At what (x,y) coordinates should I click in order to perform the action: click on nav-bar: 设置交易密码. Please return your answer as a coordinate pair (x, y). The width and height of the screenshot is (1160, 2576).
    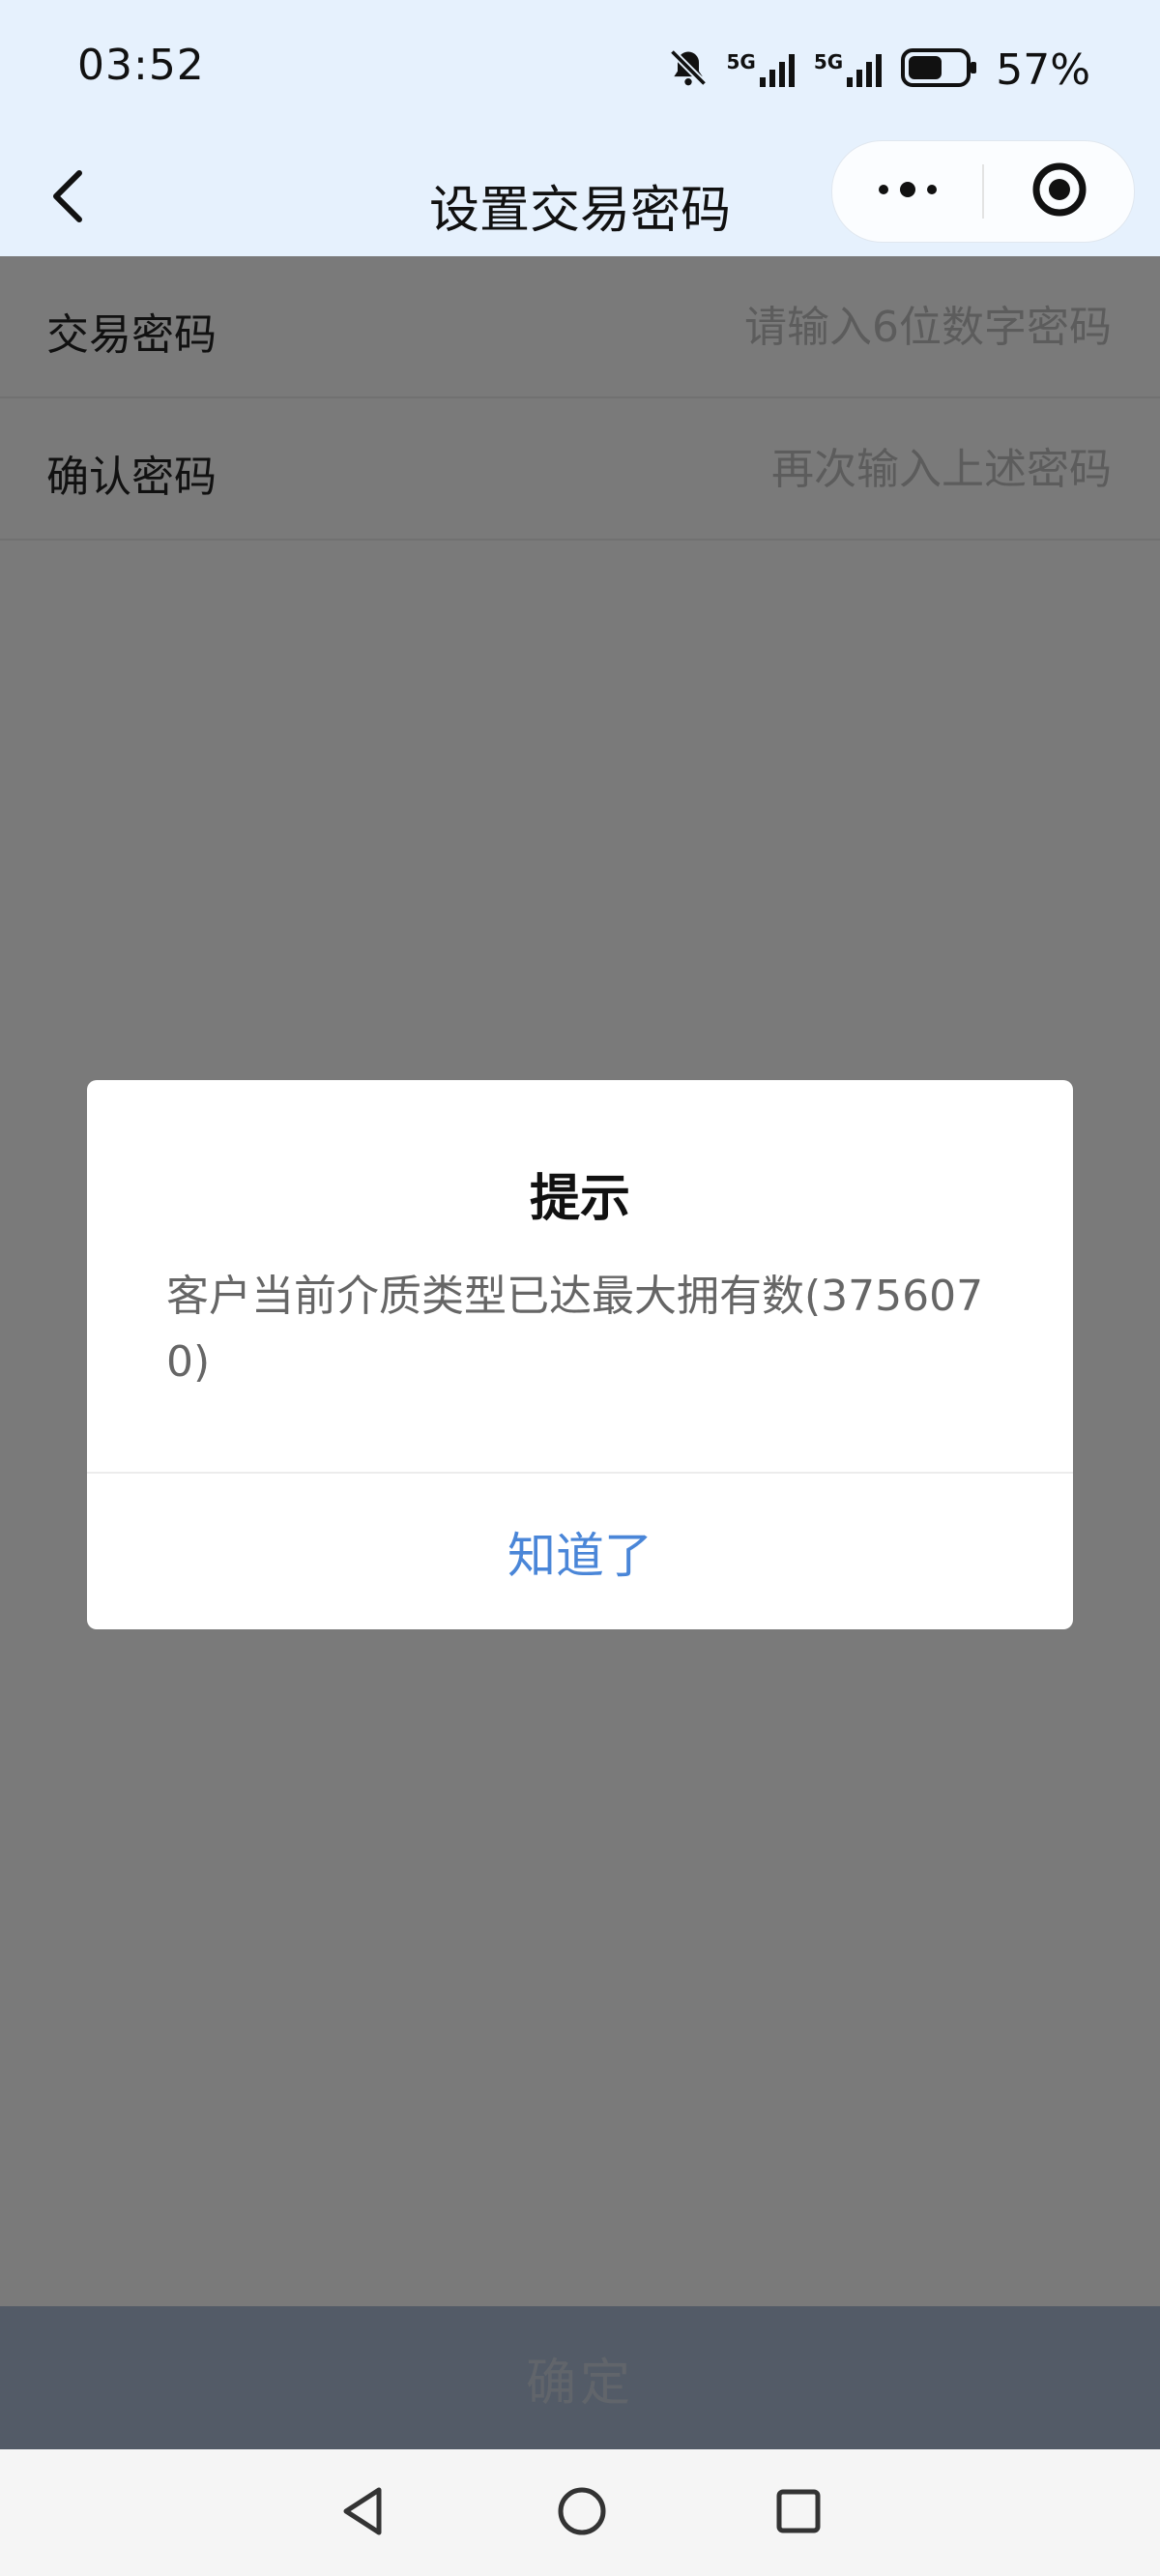
    Looking at the image, I should click on (580, 198).